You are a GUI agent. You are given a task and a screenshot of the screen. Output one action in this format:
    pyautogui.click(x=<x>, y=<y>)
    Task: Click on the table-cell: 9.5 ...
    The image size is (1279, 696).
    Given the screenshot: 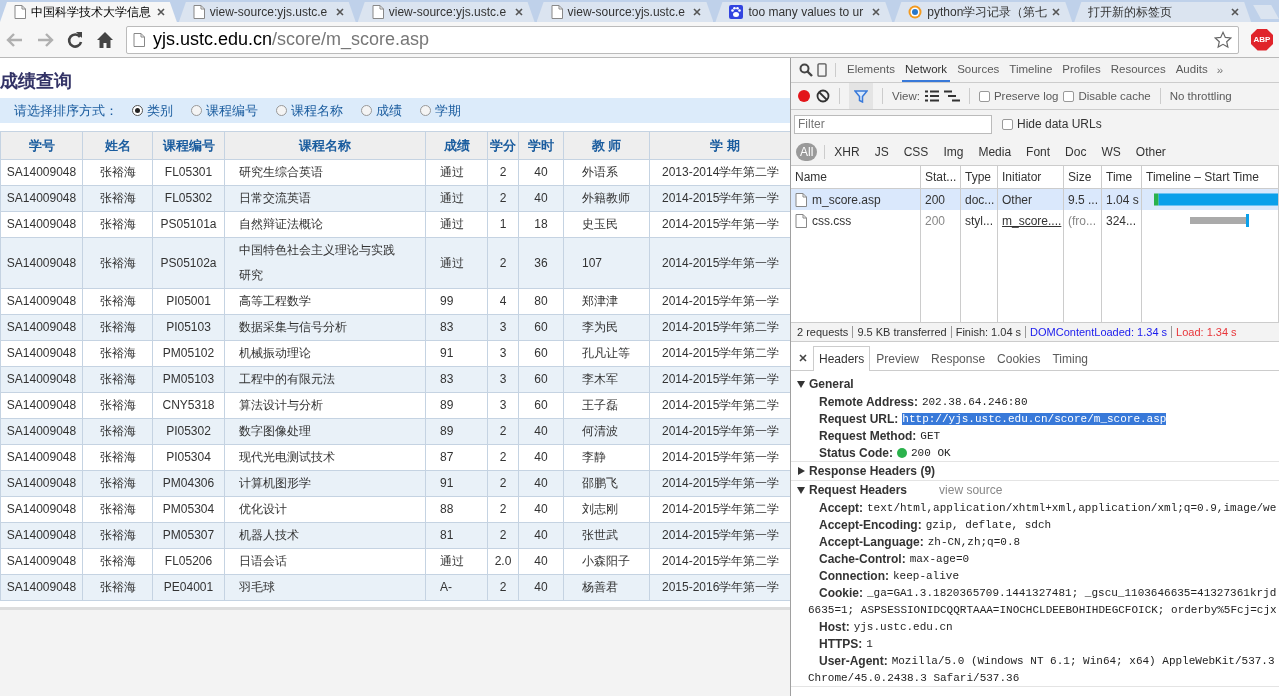 What is the action you would take?
    pyautogui.click(x=1083, y=199)
    